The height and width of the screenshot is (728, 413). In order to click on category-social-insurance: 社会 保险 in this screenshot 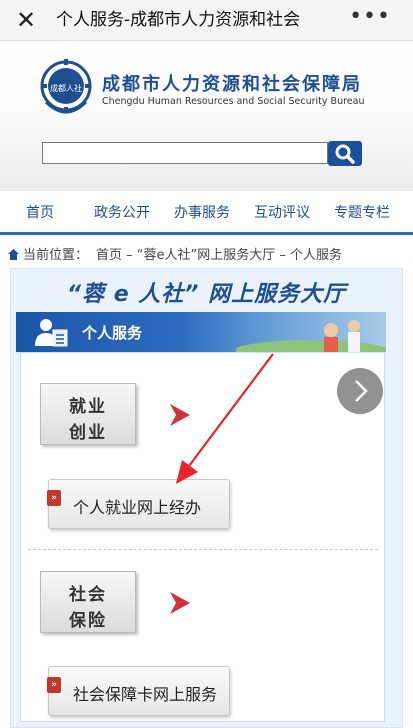, I will do `click(88, 602)`.